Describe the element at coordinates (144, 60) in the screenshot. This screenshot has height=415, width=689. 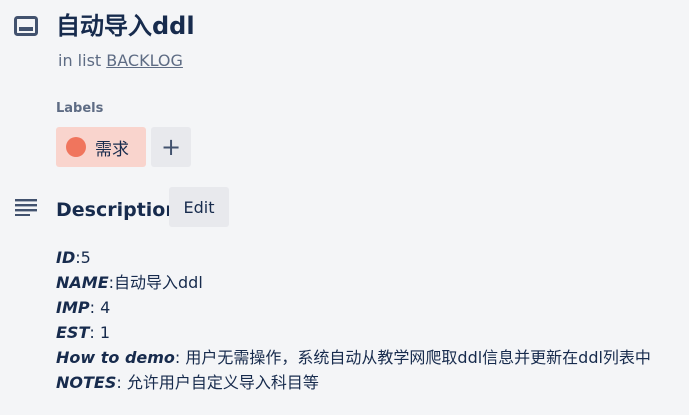
I see `list-name-link: BACKLOG` at that location.